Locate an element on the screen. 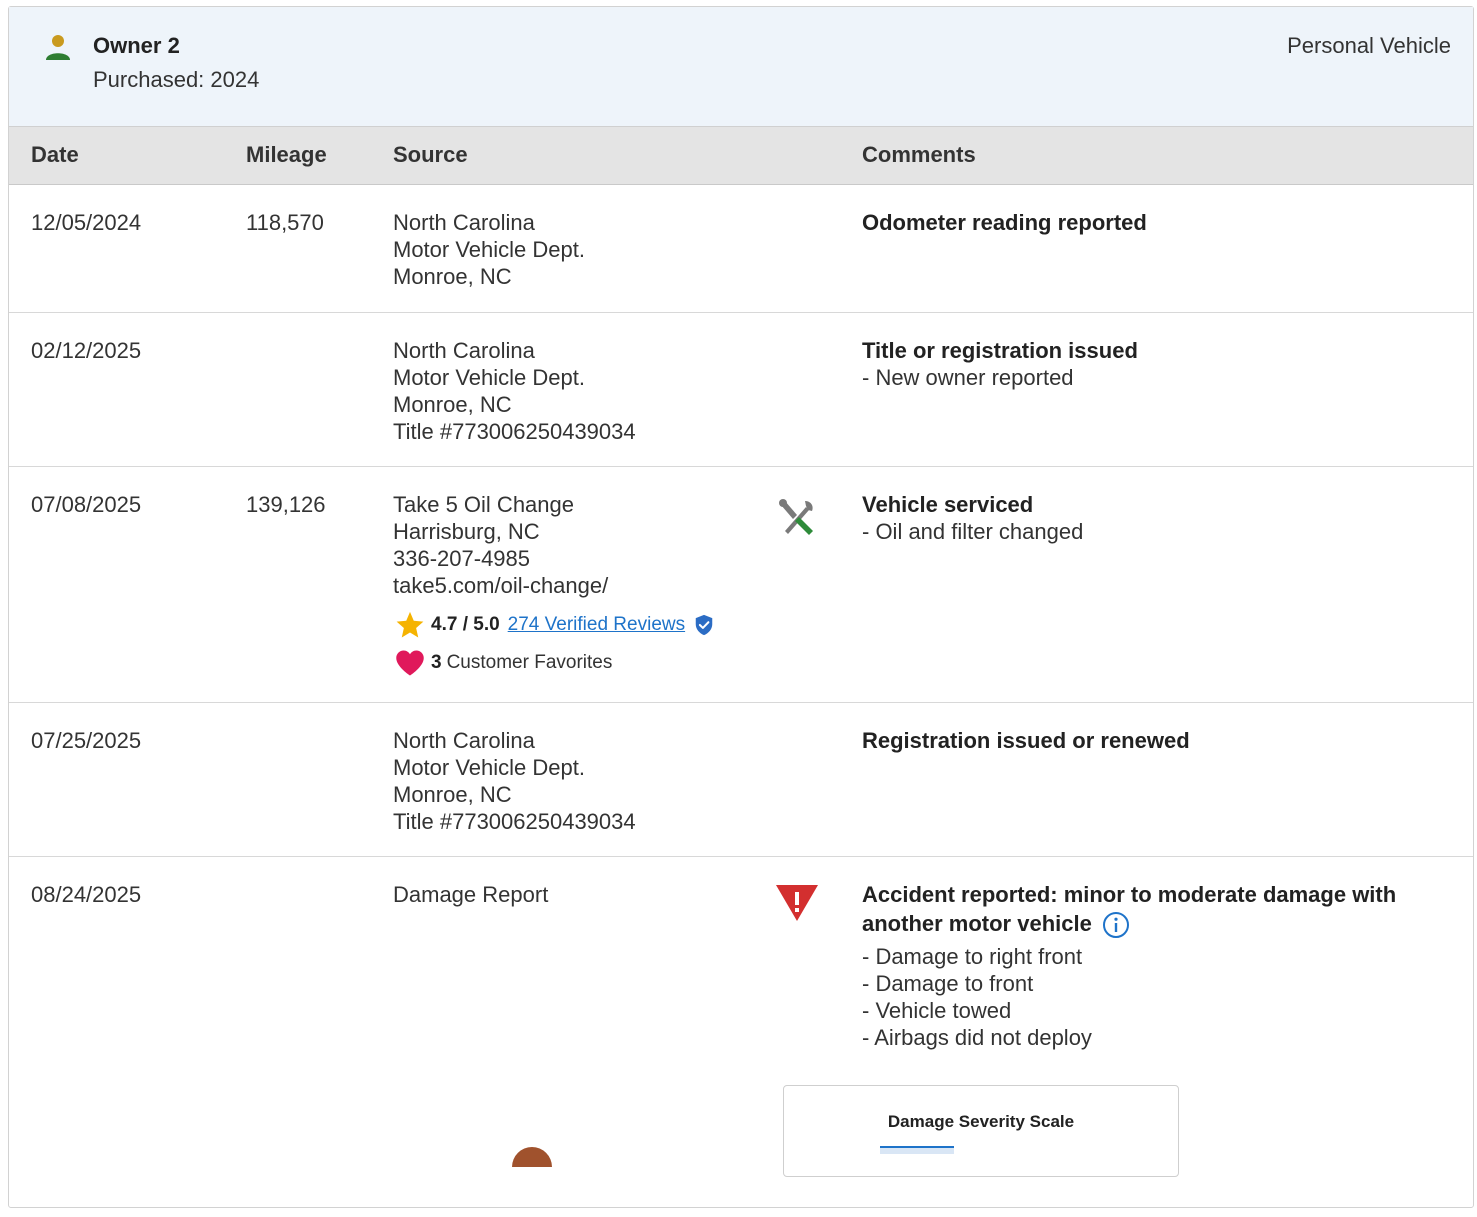 The width and height of the screenshot is (1477, 1217). info-icon is located at coordinates (1116, 925).